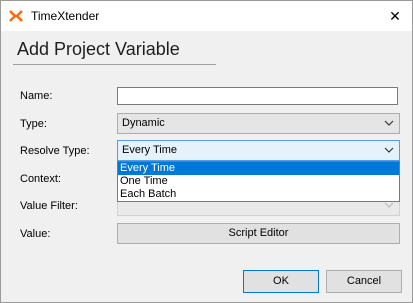 This screenshot has width=413, height=303. What do you see at coordinates (258, 168) in the screenshot?
I see `resolve-type-option-every-time: Every Time` at bounding box center [258, 168].